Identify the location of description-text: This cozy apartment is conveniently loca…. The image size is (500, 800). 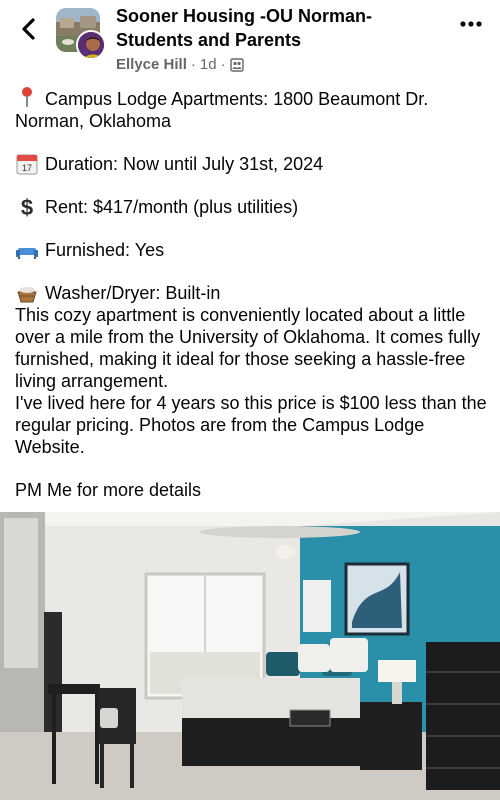
(248, 348).